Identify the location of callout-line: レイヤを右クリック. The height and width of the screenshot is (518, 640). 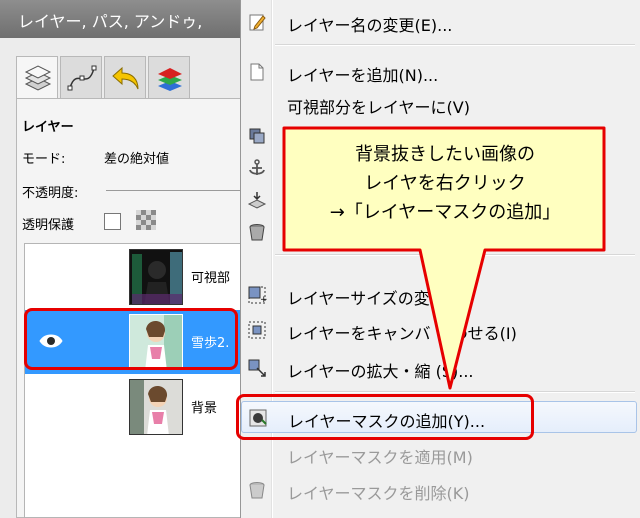
(445, 183).